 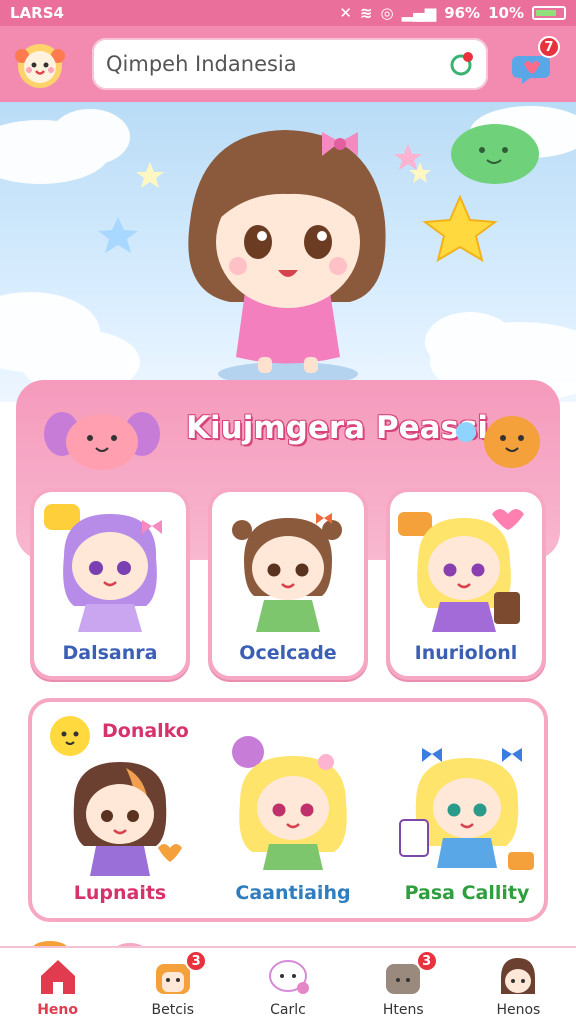 I want to click on character-card-2: Ocelcade, so click(x=288, y=584).